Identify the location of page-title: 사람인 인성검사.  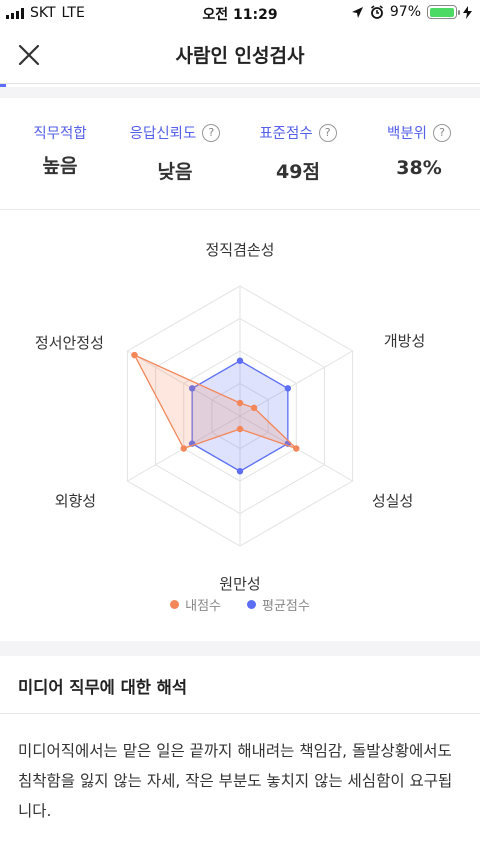
(240, 56).